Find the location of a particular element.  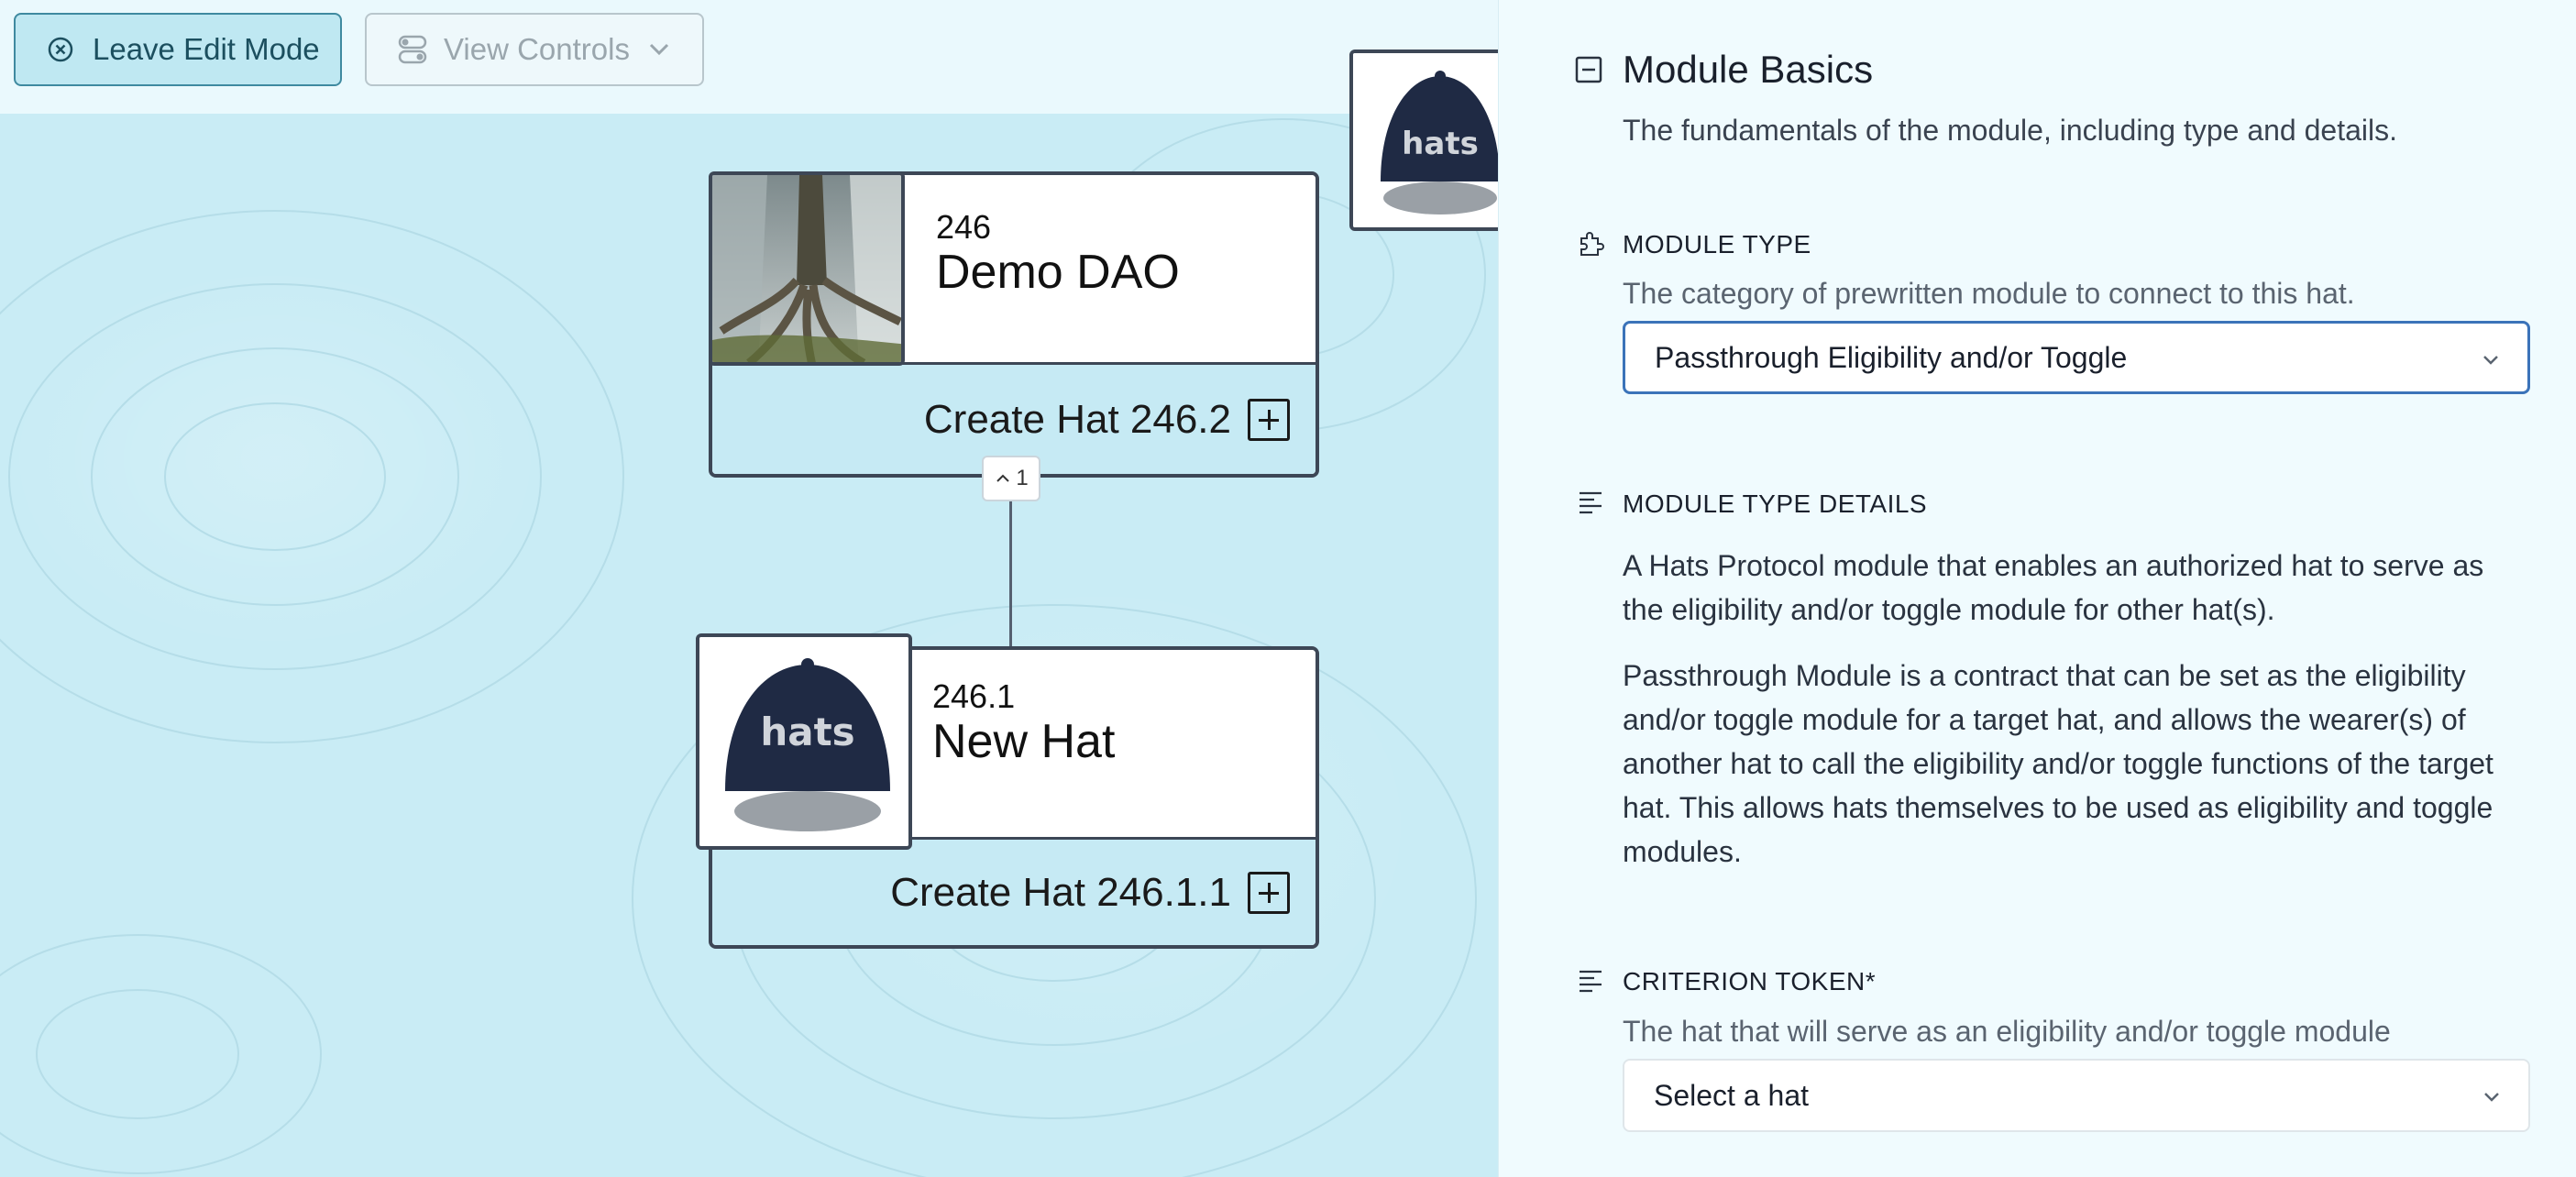

hat-image-246-1: hats is located at coordinates (804, 741).